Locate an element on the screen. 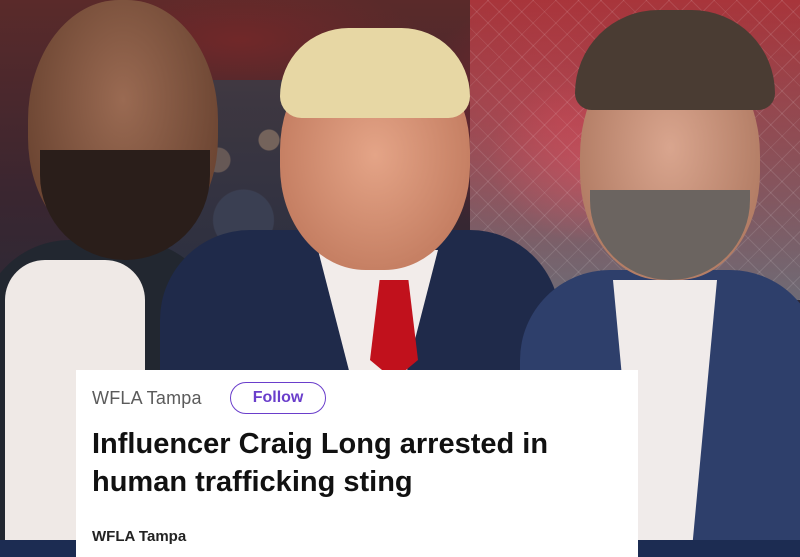 This screenshot has width=800, height=557. follow-button: Follow is located at coordinates (278, 398).